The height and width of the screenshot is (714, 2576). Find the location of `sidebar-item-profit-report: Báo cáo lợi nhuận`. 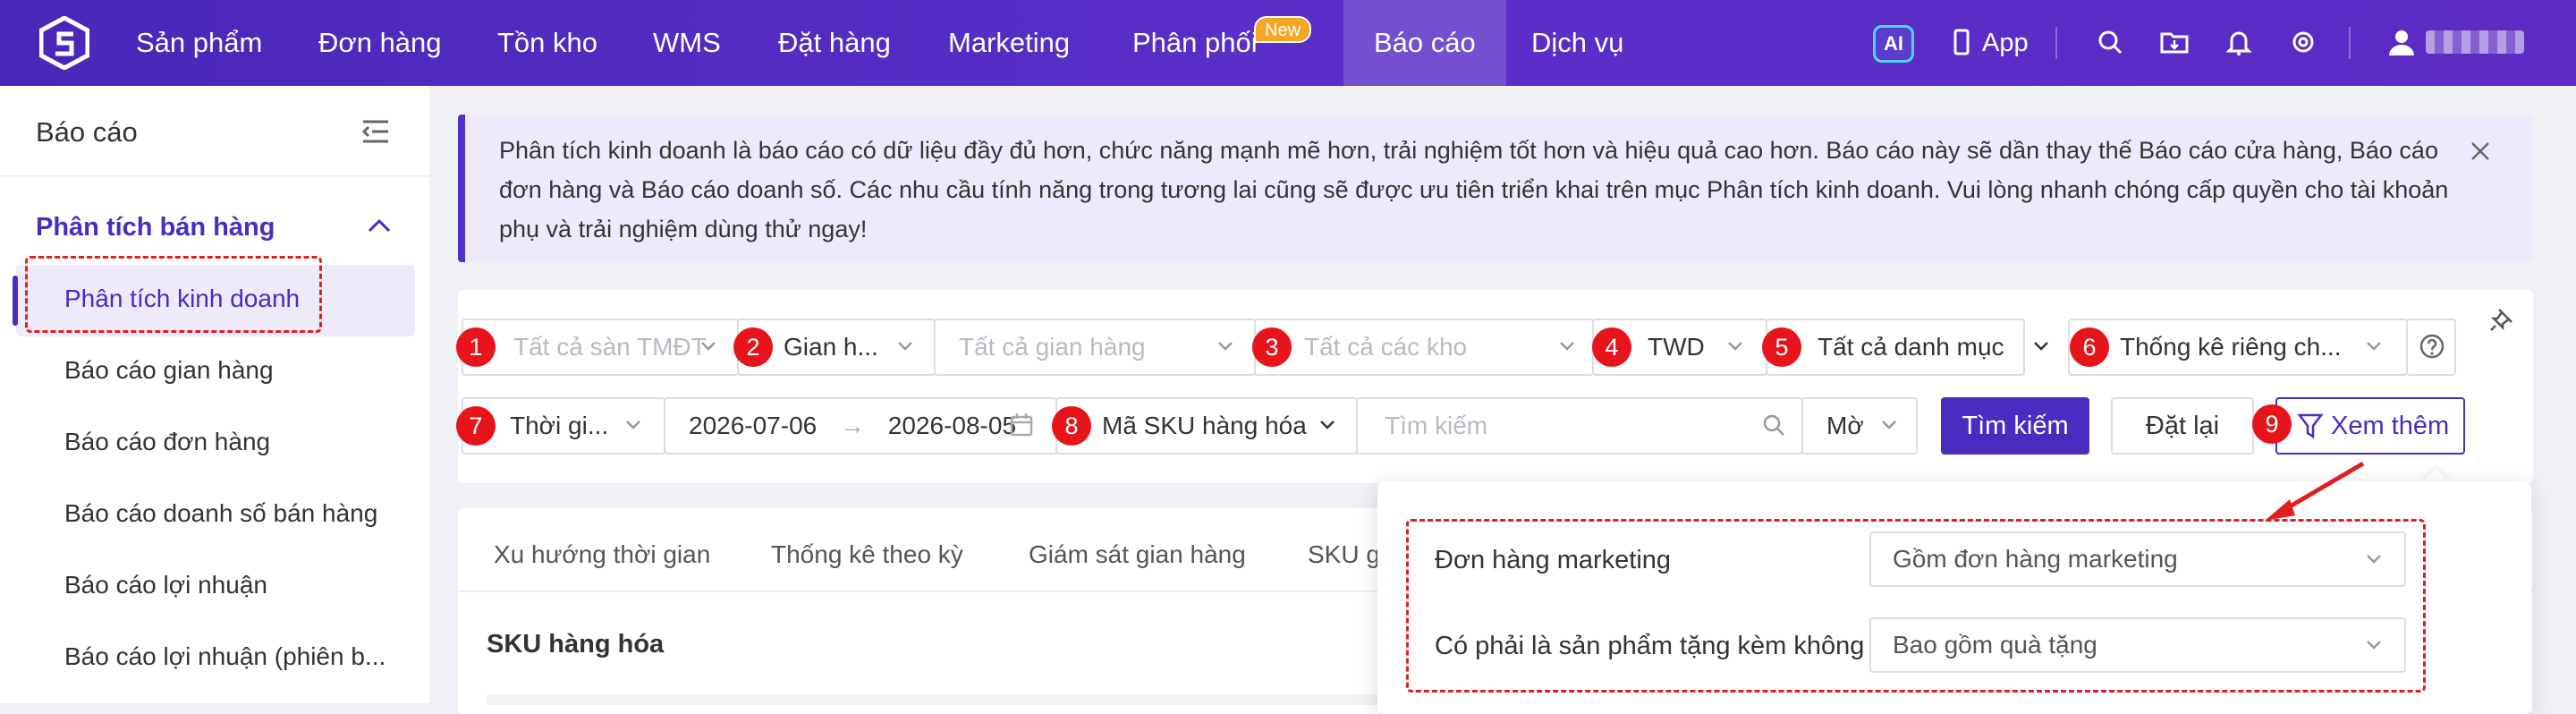

sidebar-item-profit-report: Báo cáo lợi nhuận is located at coordinates (165, 585).